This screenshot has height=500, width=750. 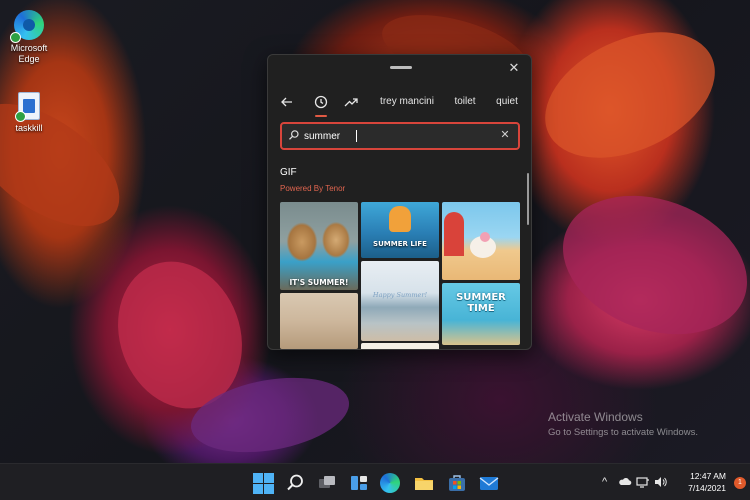 What do you see at coordinates (400, 244) in the screenshot?
I see `gif-caption: SUMMER LIFE` at bounding box center [400, 244].